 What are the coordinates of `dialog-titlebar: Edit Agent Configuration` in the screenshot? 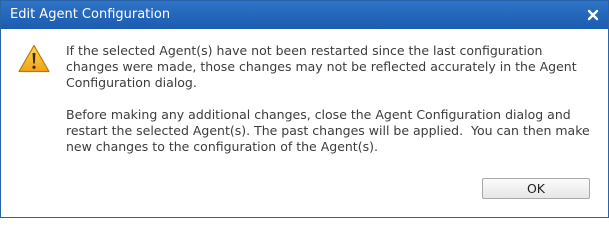 It's located at (304, 15).